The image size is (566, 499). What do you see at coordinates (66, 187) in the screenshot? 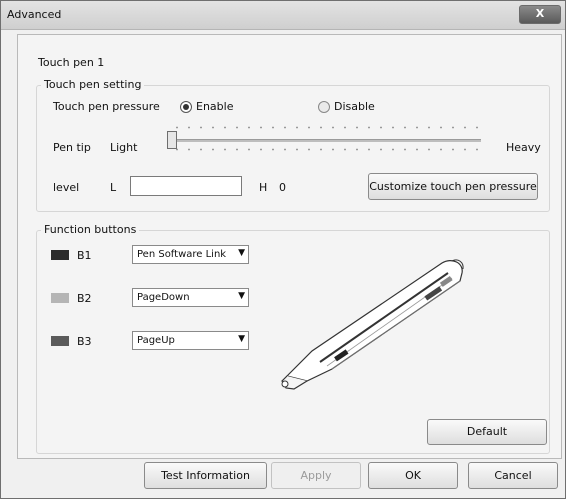
I see `level-label: level` at bounding box center [66, 187].